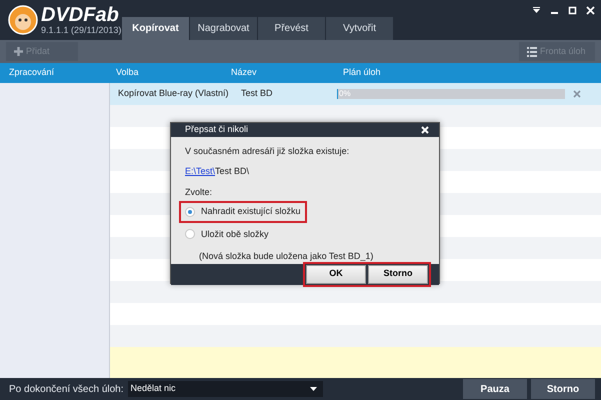  I want to click on dialog-button: Storno, so click(398, 274).